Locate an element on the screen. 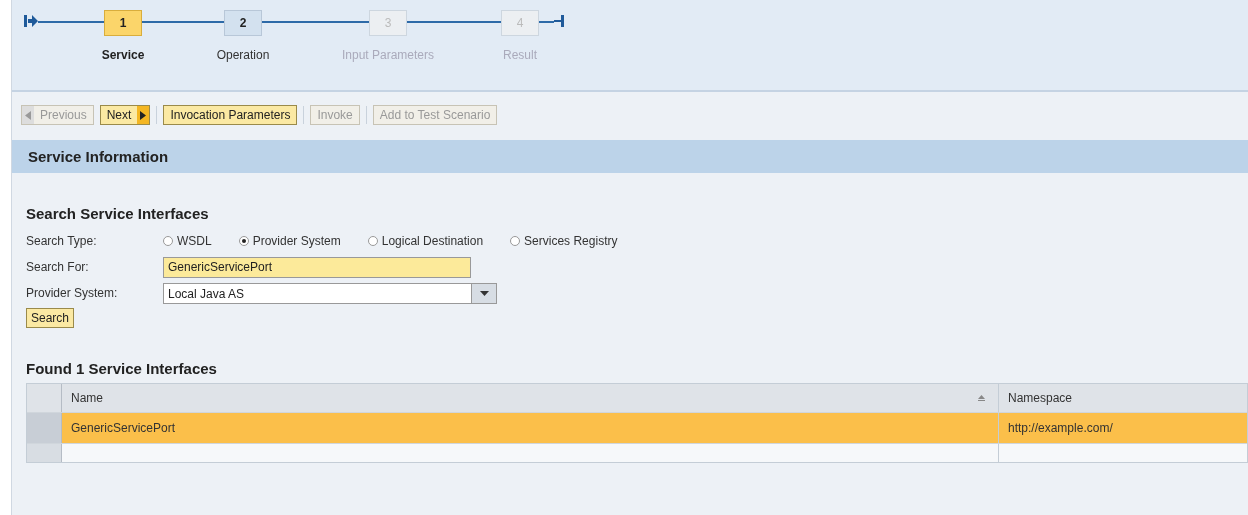 Image resolution: width=1248 pixels, height=515 pixels. radio-option: WSDL is located at coordinates (187, 241).